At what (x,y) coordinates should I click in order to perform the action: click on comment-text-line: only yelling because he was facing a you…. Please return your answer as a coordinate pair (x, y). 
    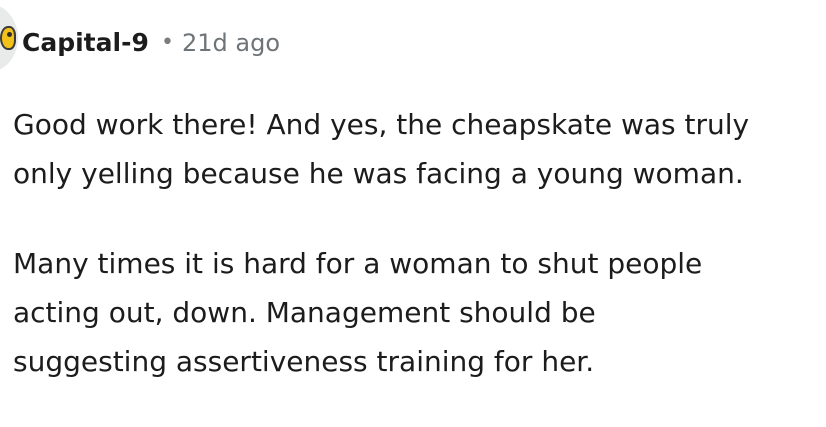
    Looking at the image, I should click on (378, 173).